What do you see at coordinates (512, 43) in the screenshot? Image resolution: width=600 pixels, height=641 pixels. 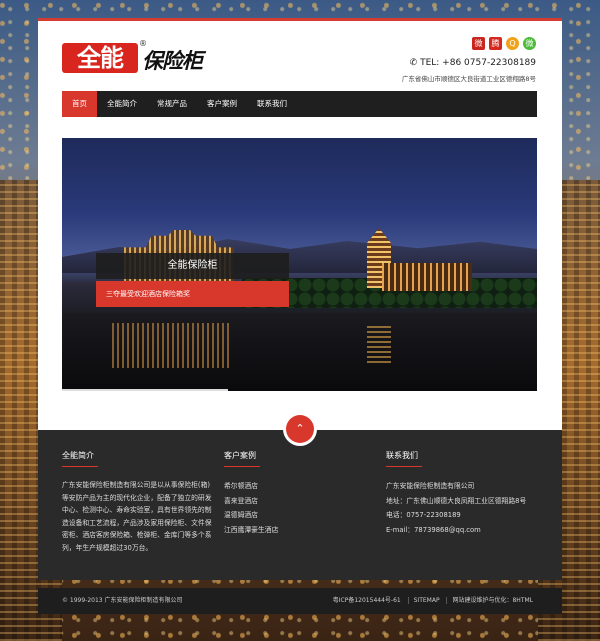 I see `qq-icon: Q` at bounding box center [512, 43].